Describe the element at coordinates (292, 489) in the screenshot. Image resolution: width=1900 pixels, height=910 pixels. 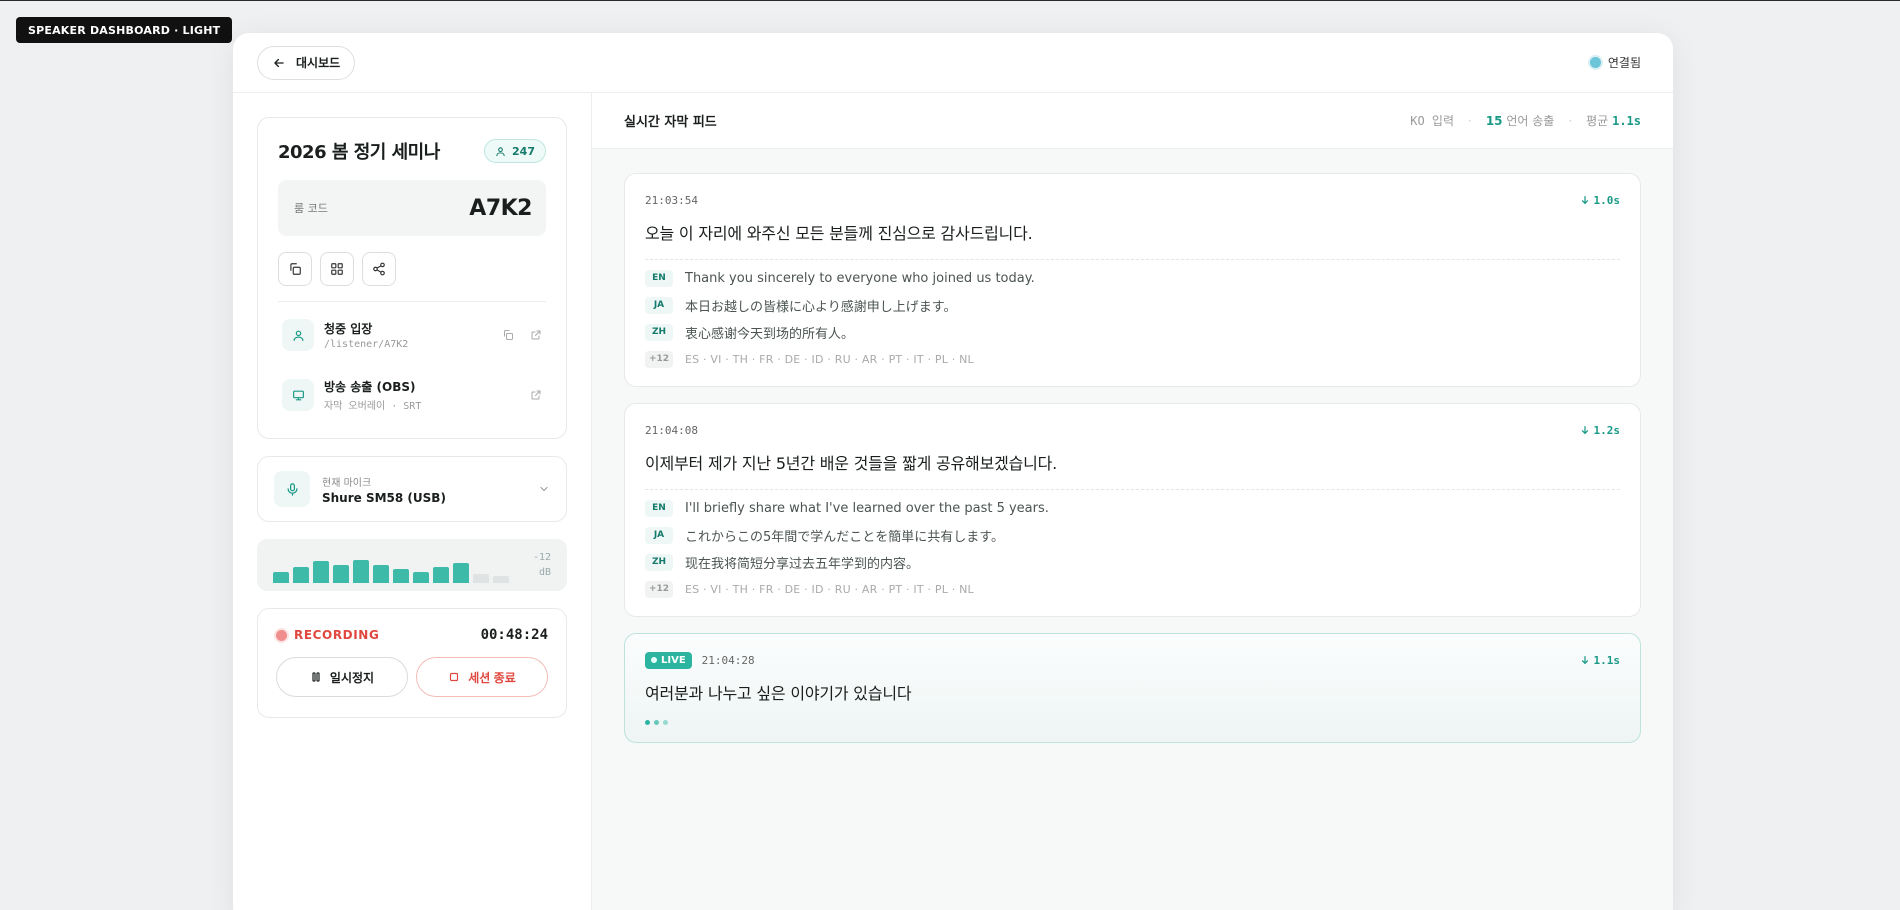
I see `mic-icon-box` at that location.